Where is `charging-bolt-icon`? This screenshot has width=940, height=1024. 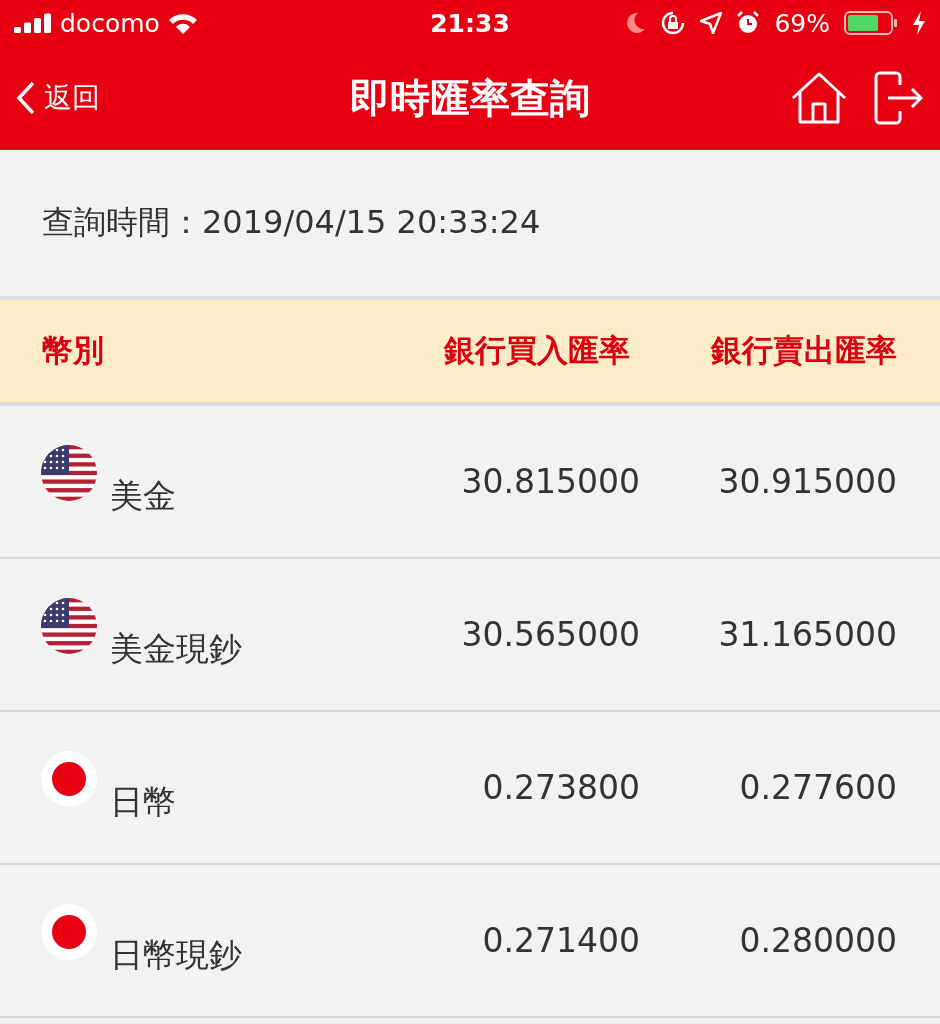 charging-bolt-icon is located at coordinates (919, 23).